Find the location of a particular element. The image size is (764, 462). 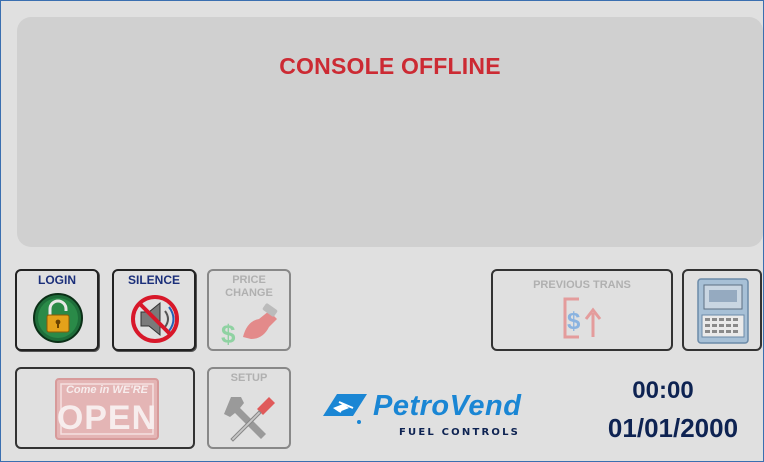

terminal-device-icon is located at coordinates (723, 311).